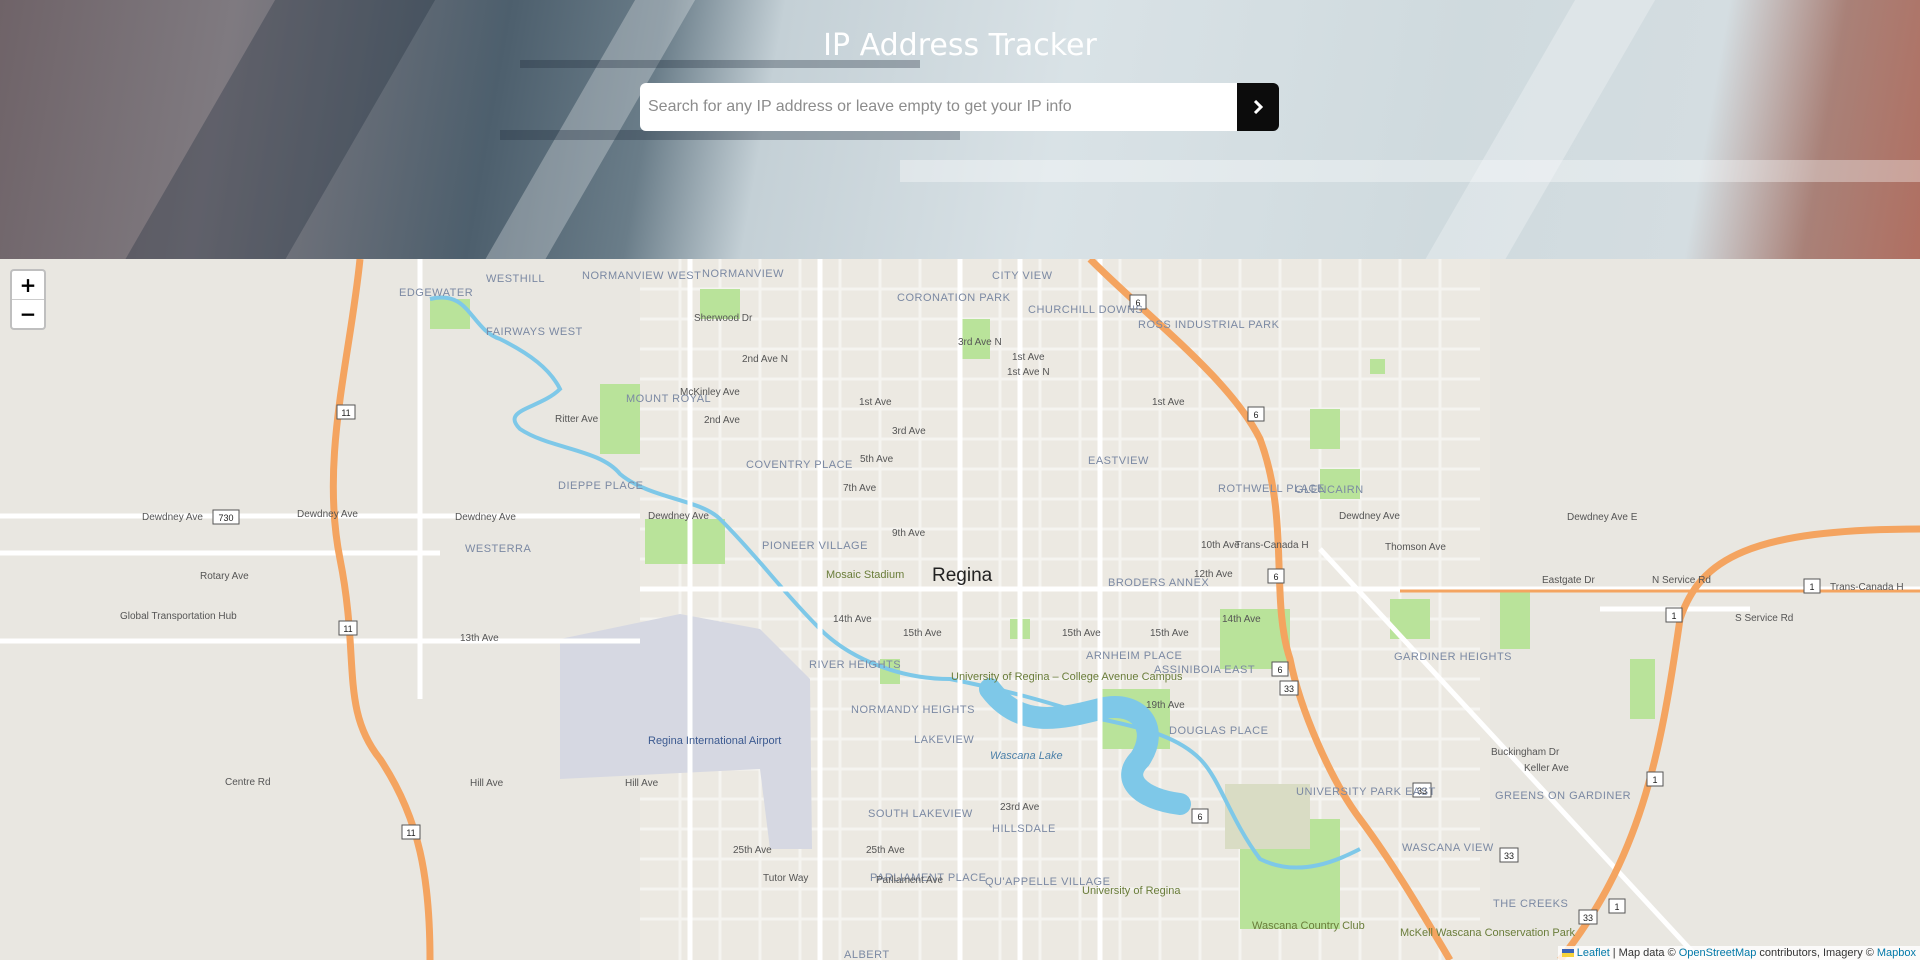 Image resolution: width=1920 pixels, height=960 pixels. Describe the element at coordinates (1764, 618) in the screenshot. I see `road-label: S Service Rd` at that location.